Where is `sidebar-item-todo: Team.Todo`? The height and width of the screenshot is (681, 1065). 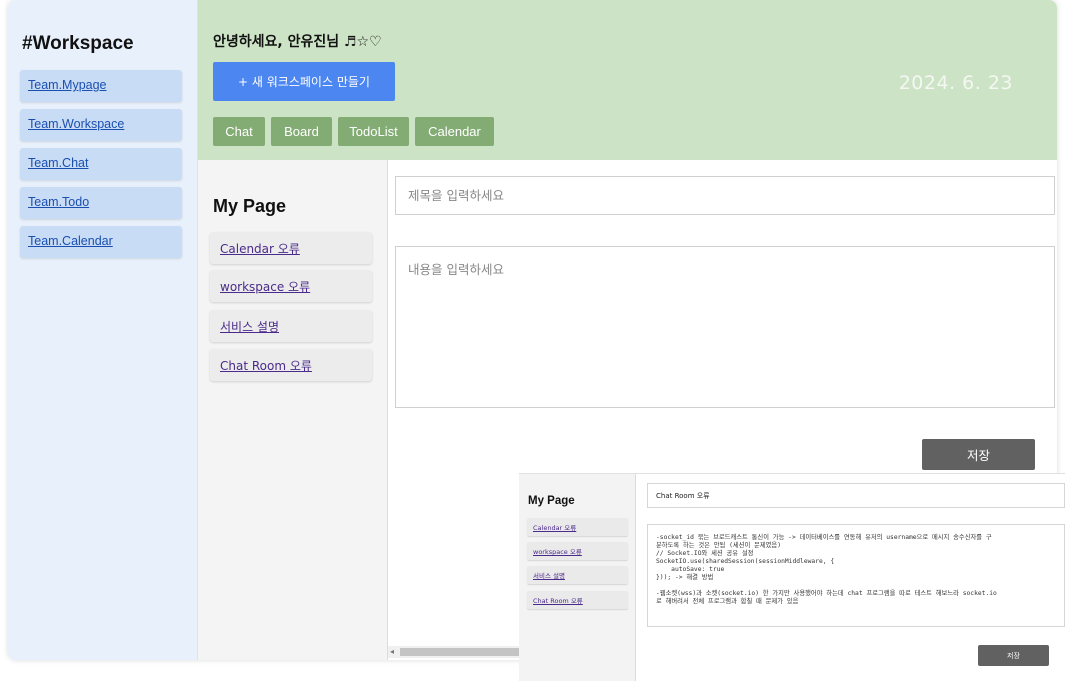 sidebar-item-todo: Team.Todo is located at coordinates (101, 203).